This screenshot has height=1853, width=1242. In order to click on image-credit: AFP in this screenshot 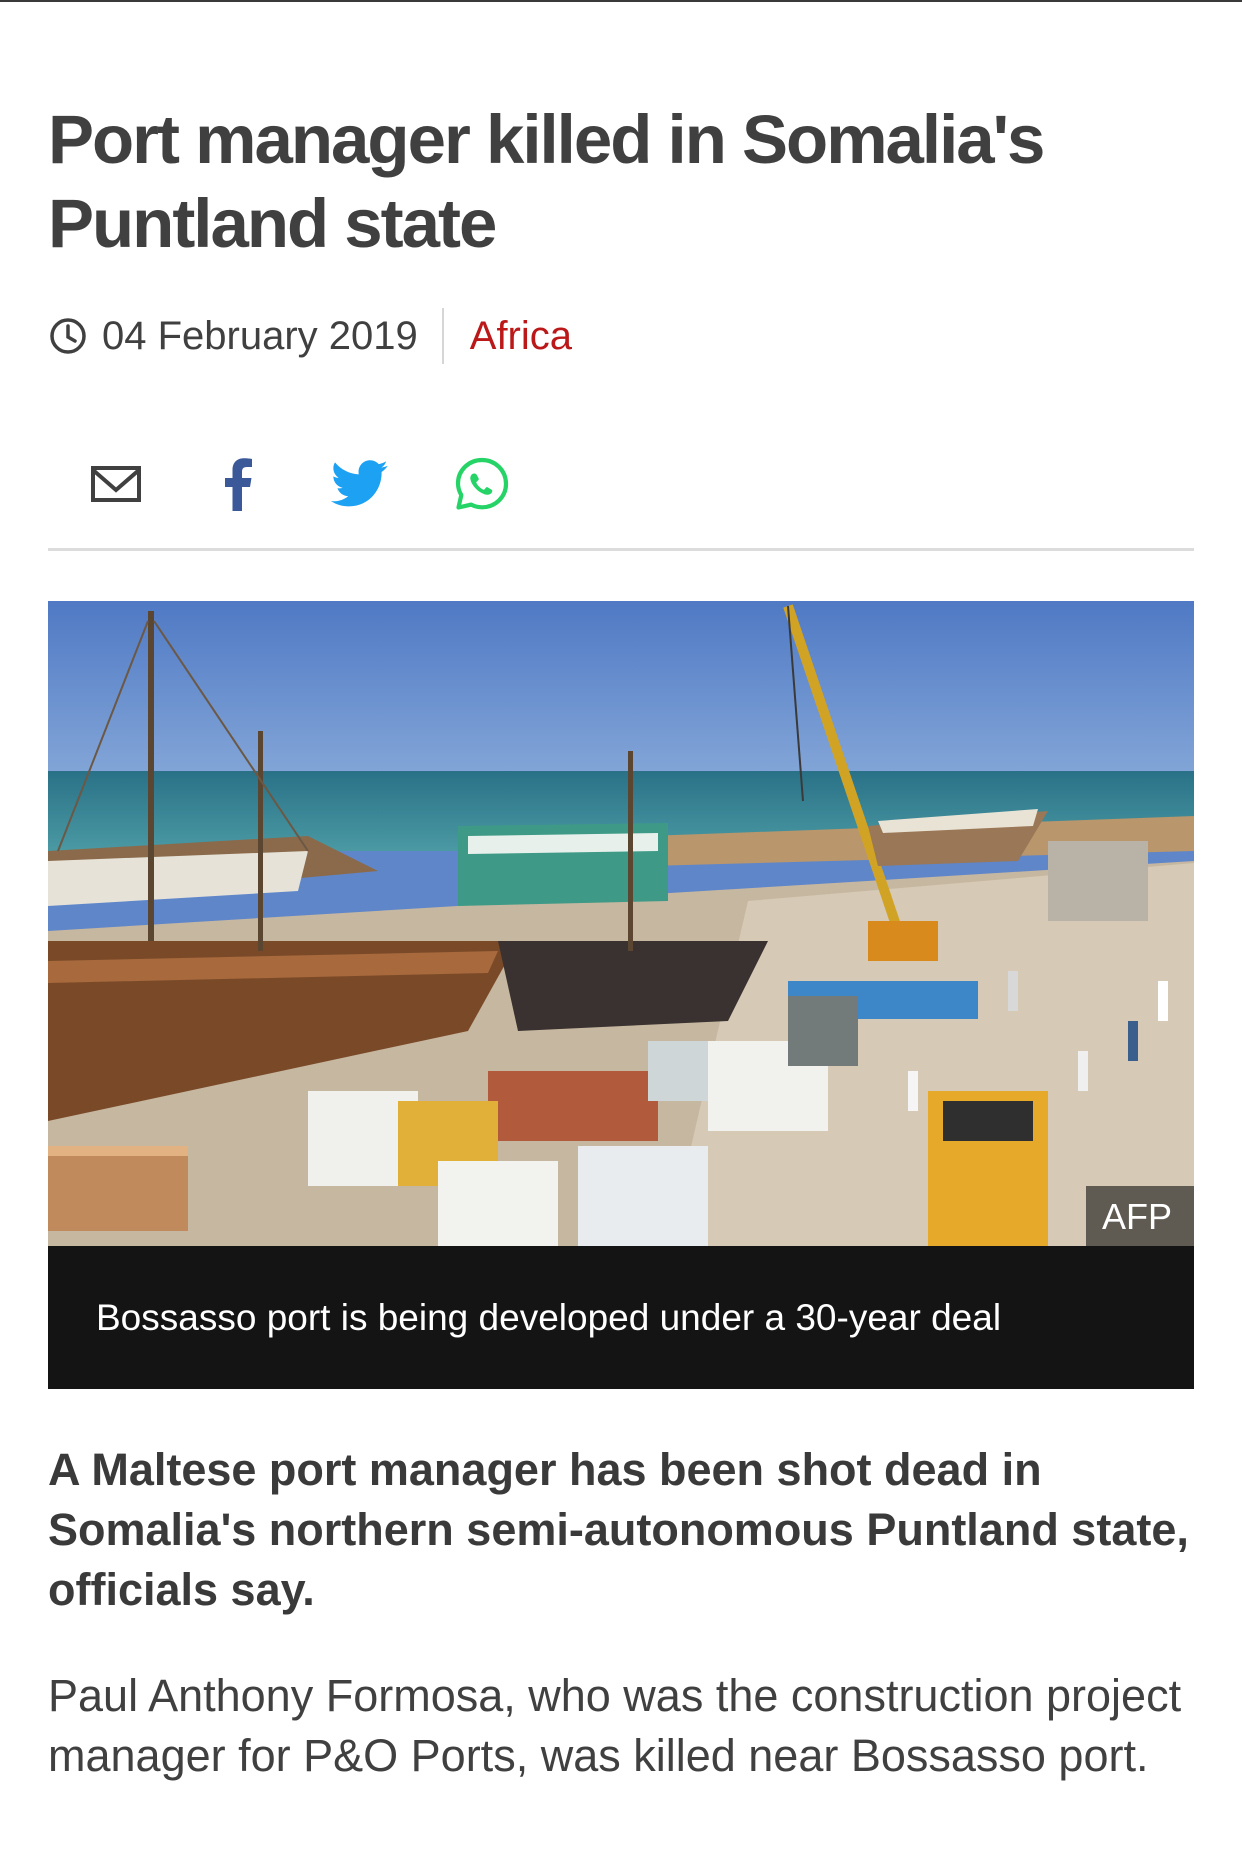, I will do `click(1139, 1216)`.